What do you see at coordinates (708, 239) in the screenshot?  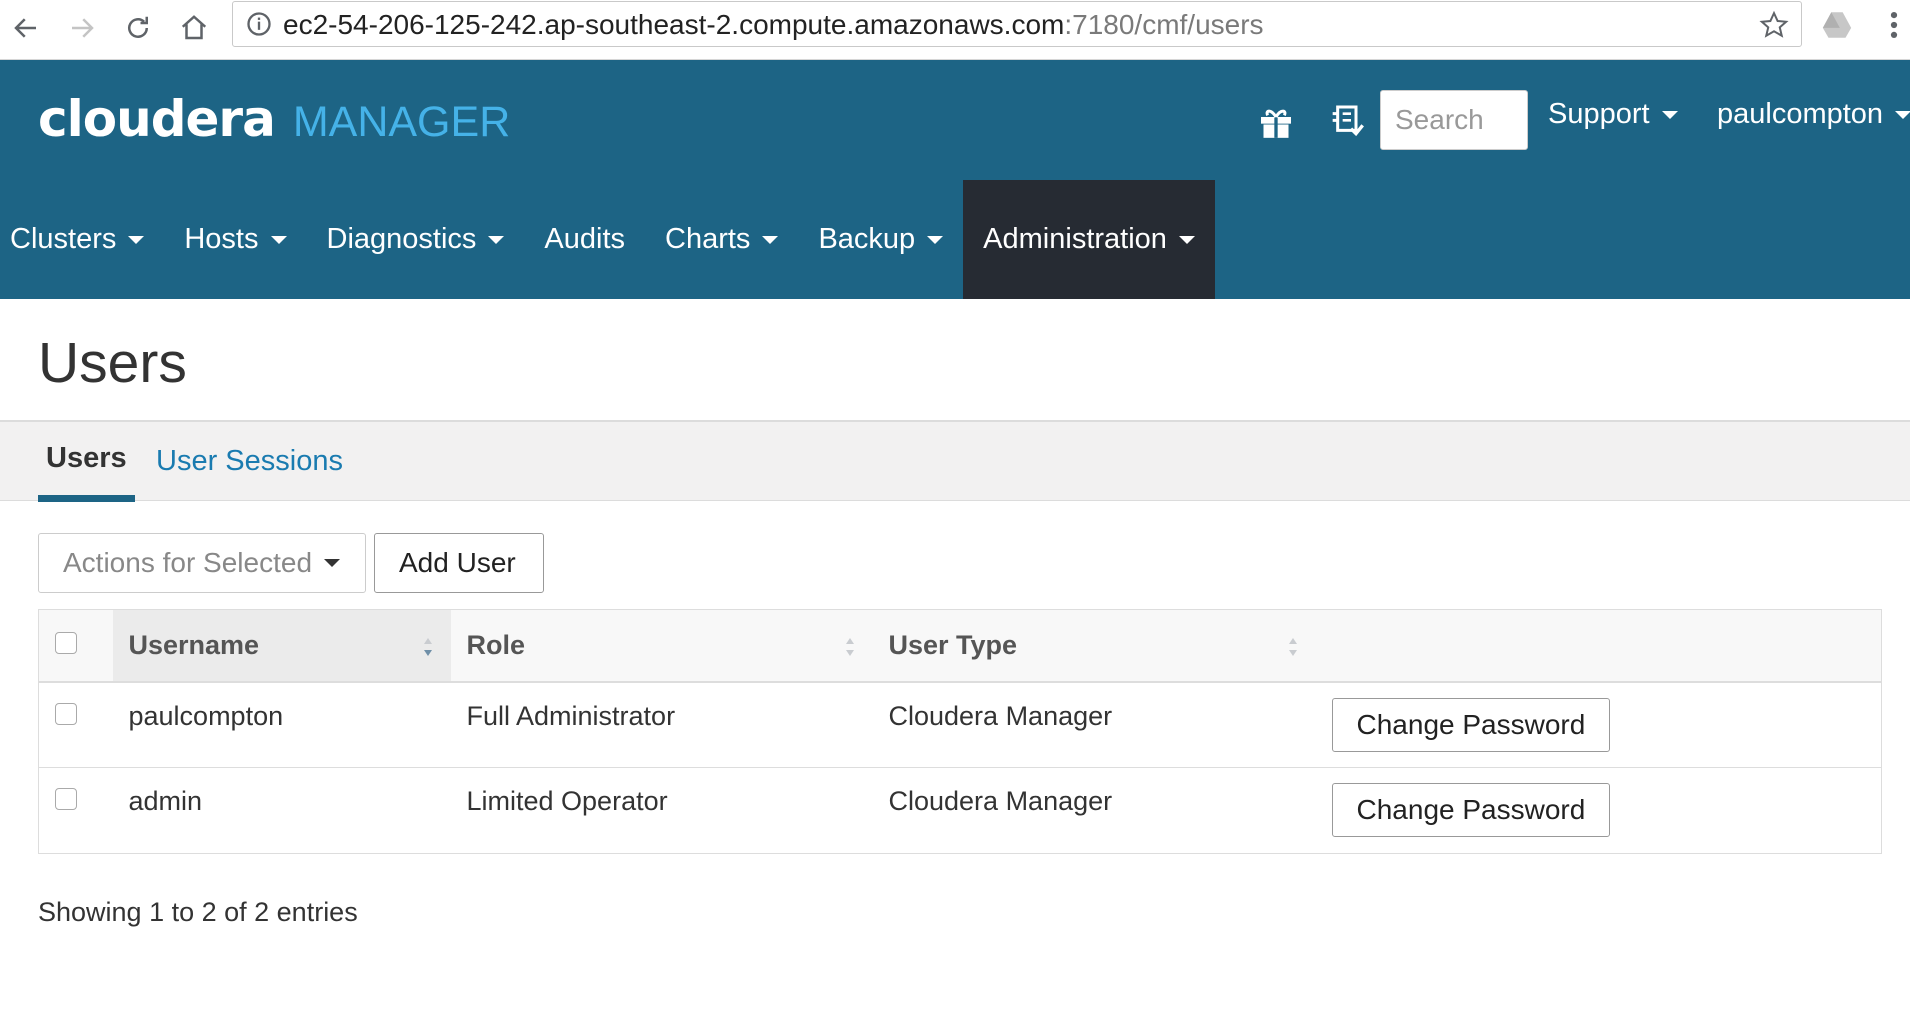 I see `nav-label: Charts` at bounding box center [708, 239].